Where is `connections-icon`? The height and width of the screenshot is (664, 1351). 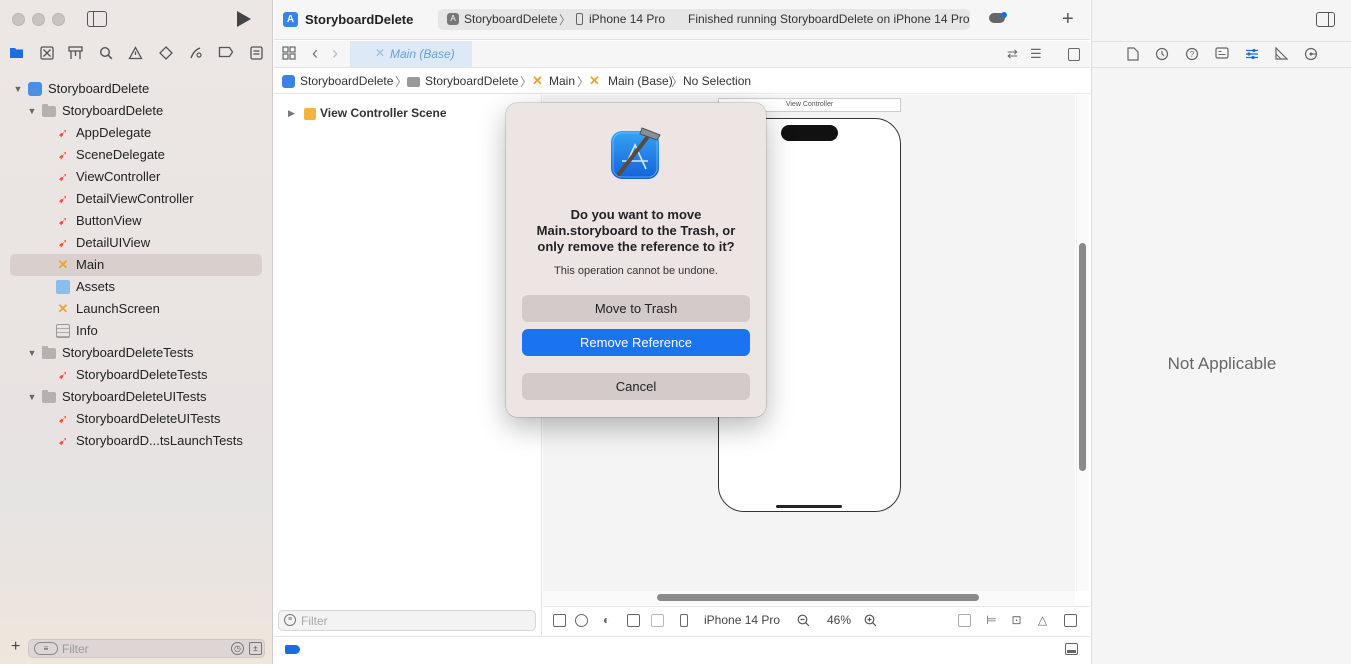
connections-icon is located at coordinates (1311, 54).